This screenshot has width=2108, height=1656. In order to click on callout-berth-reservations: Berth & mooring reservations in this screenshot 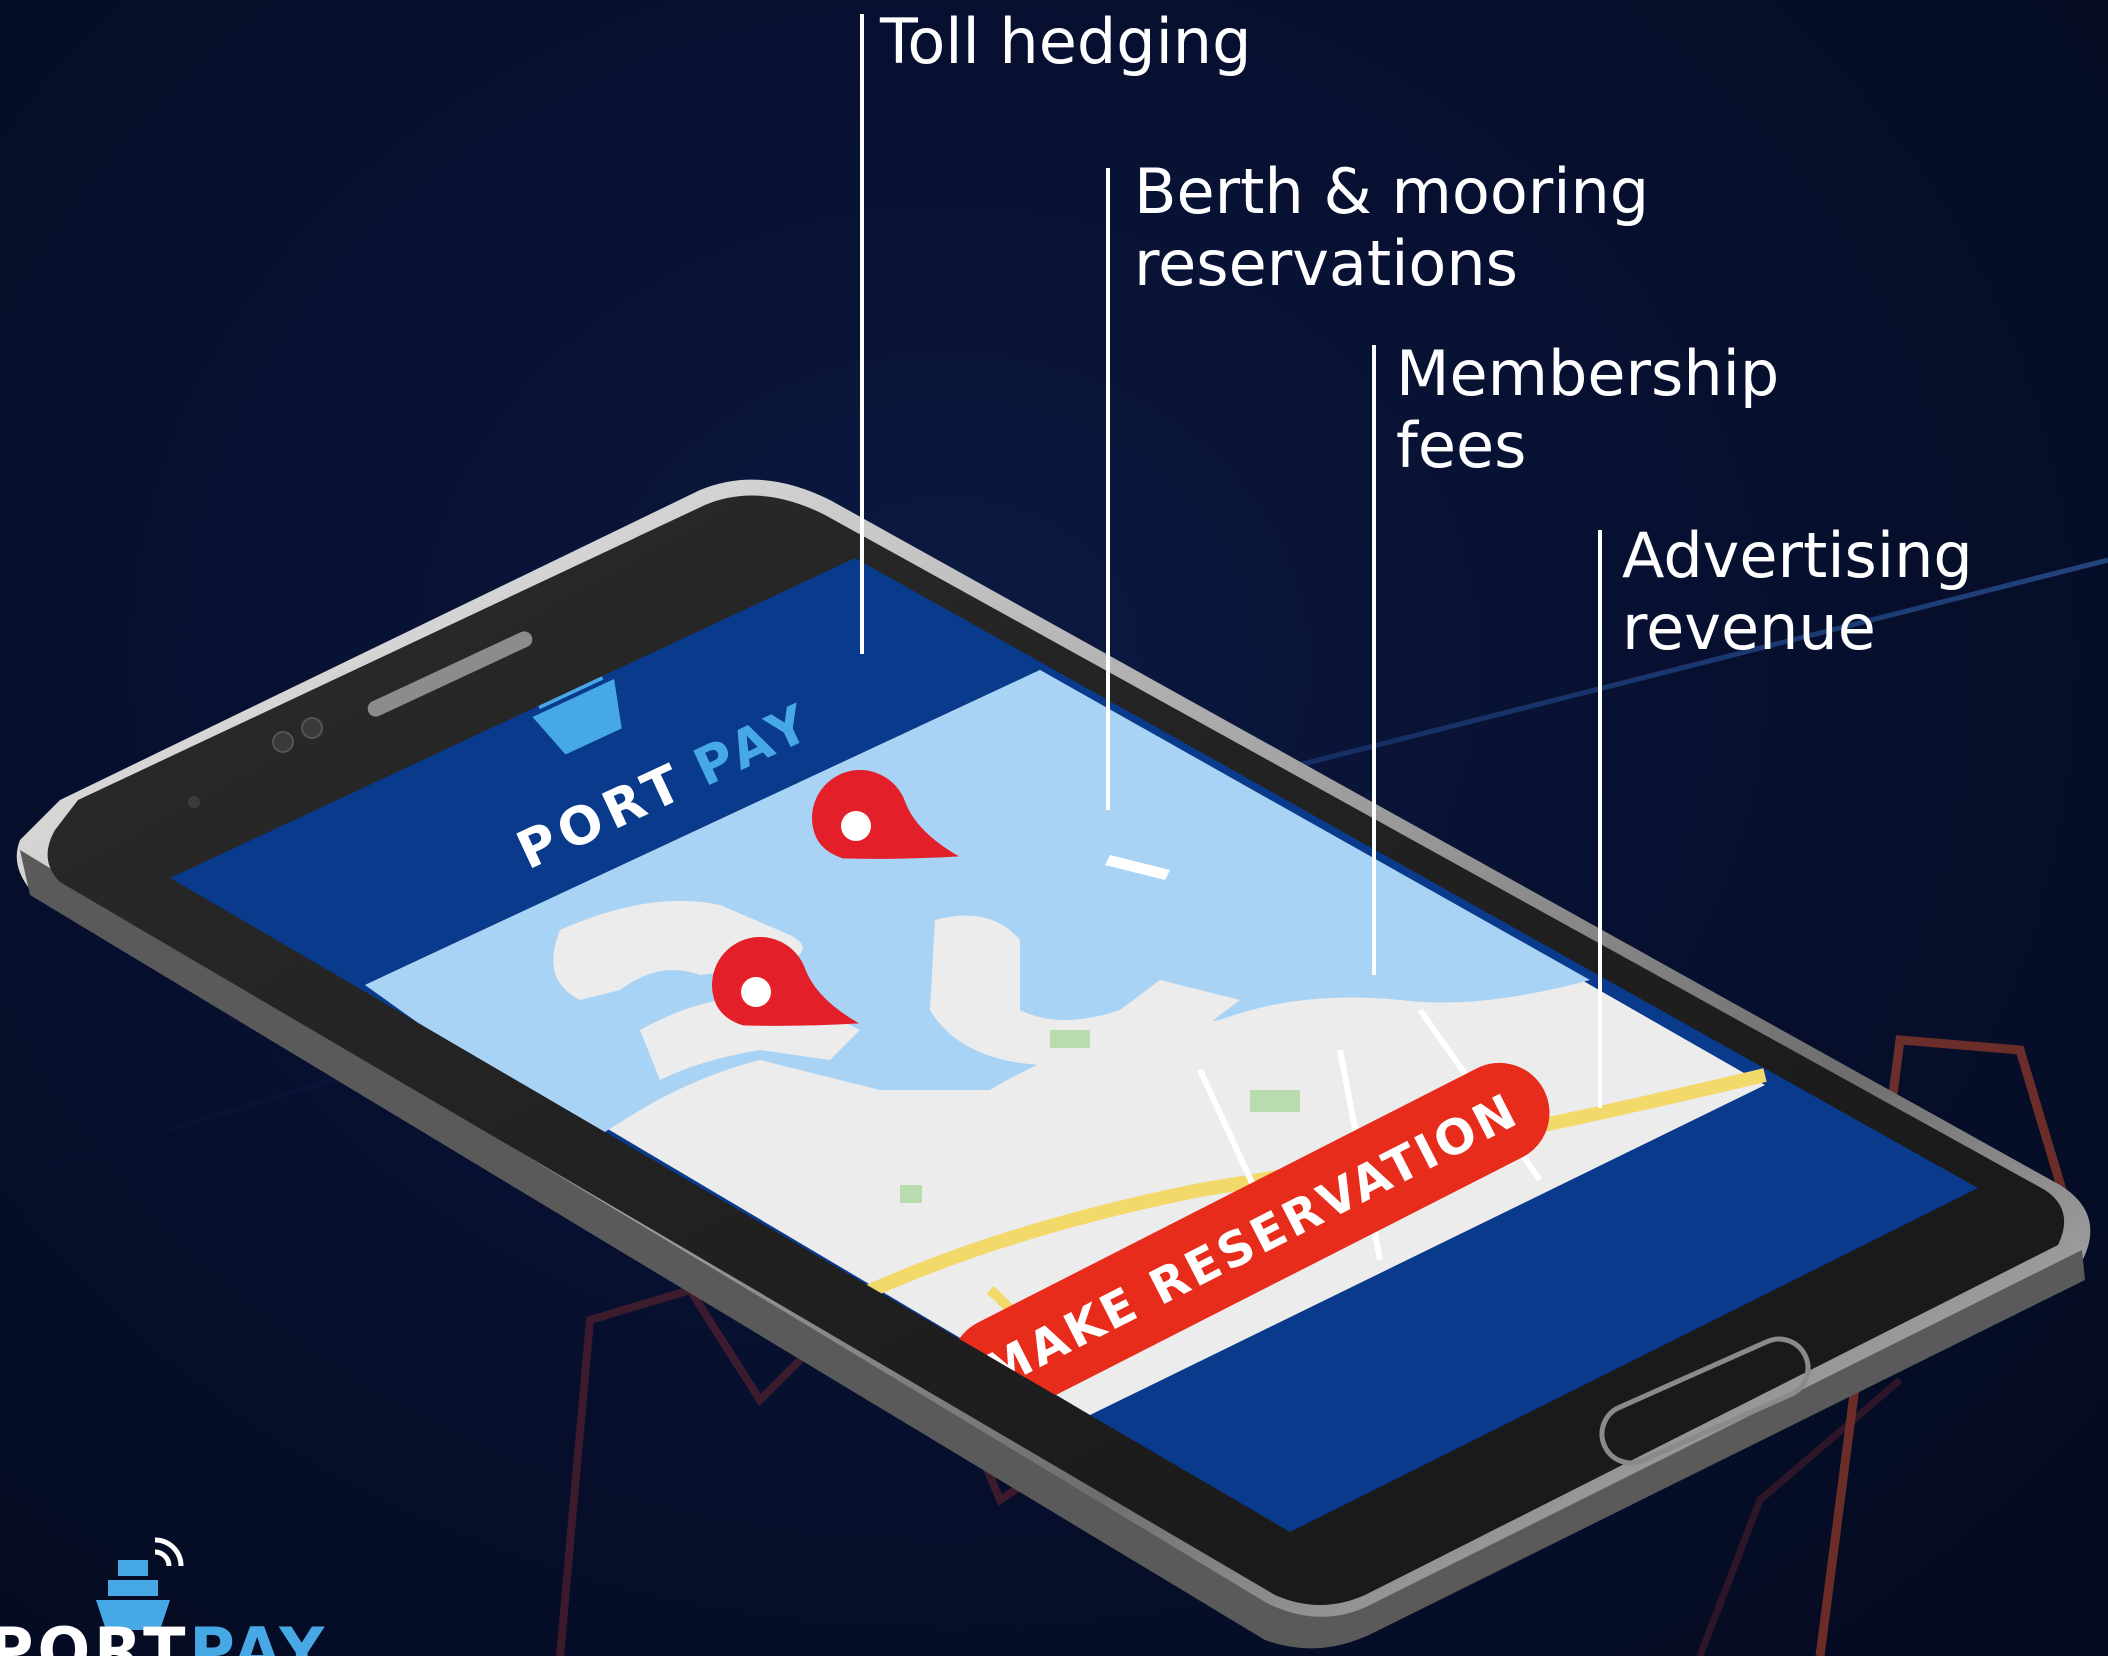, I will do `click(1391, 228)`.